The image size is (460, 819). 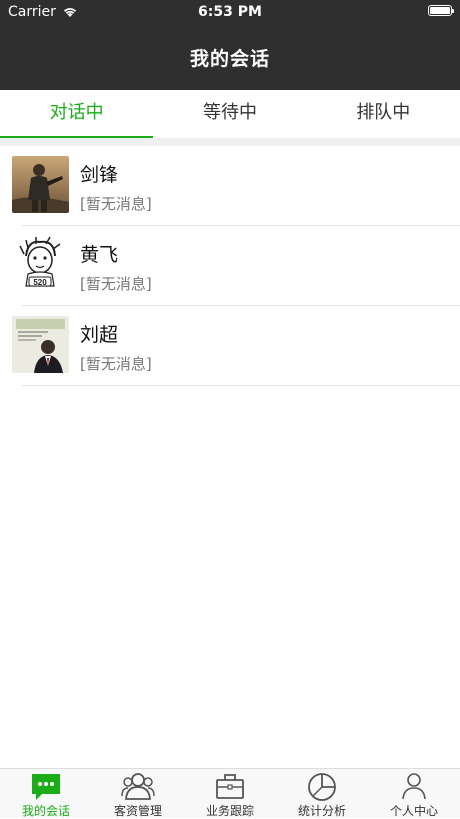 I want to click on contact-name: 刘超, so click(x=99, y=335).